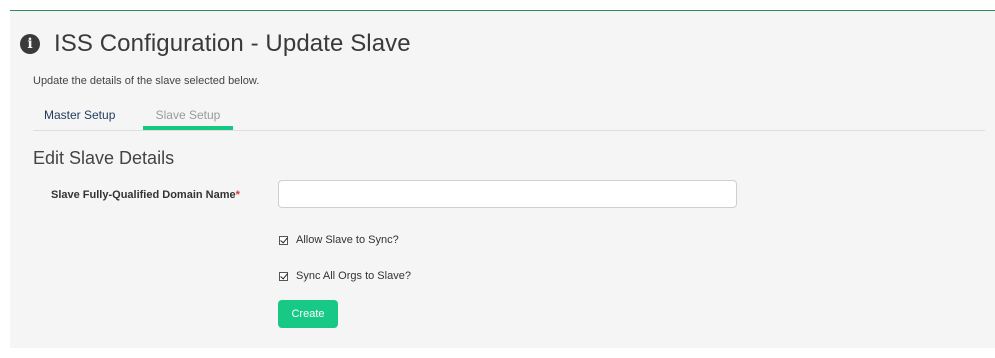  I want to click on allow-sync-checkbox, so click(283, 240).